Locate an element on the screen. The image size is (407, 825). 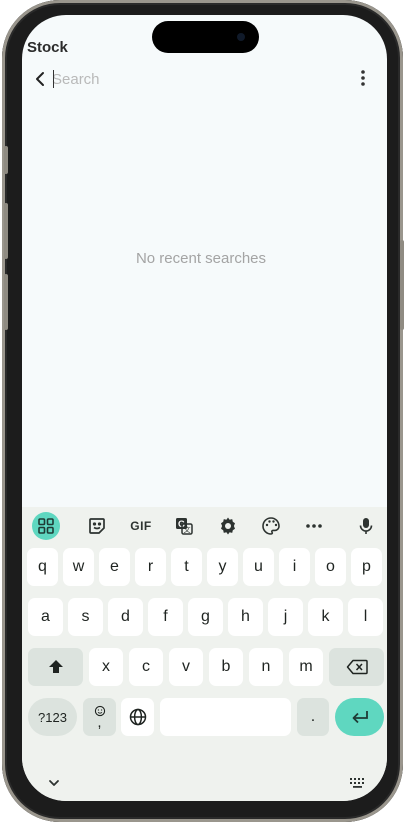
text-cursor is located at coordinates (53, 79).